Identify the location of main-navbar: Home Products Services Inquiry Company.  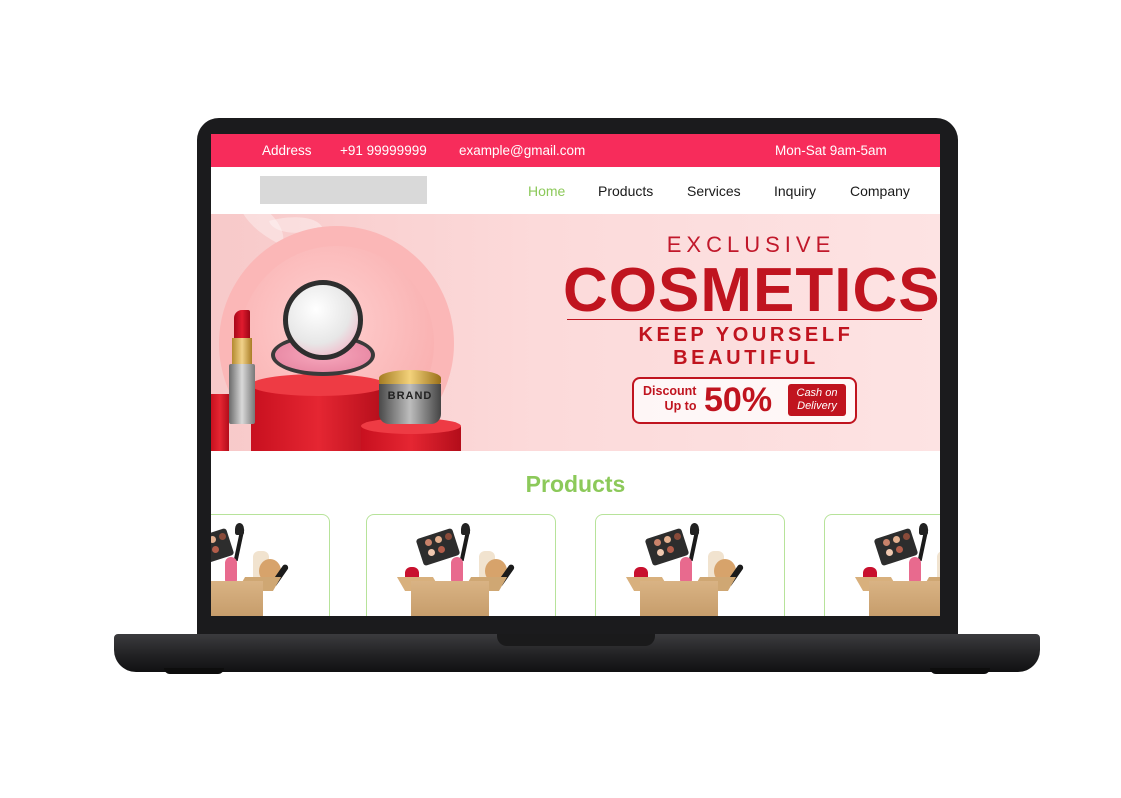
(575, 190).